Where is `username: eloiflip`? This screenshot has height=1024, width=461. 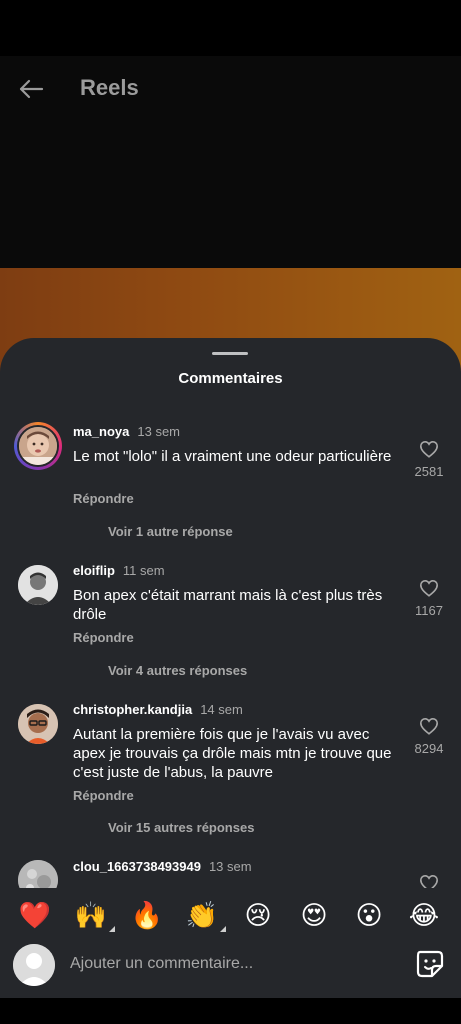 username: eloiflip is located at coordinates (94, 570).